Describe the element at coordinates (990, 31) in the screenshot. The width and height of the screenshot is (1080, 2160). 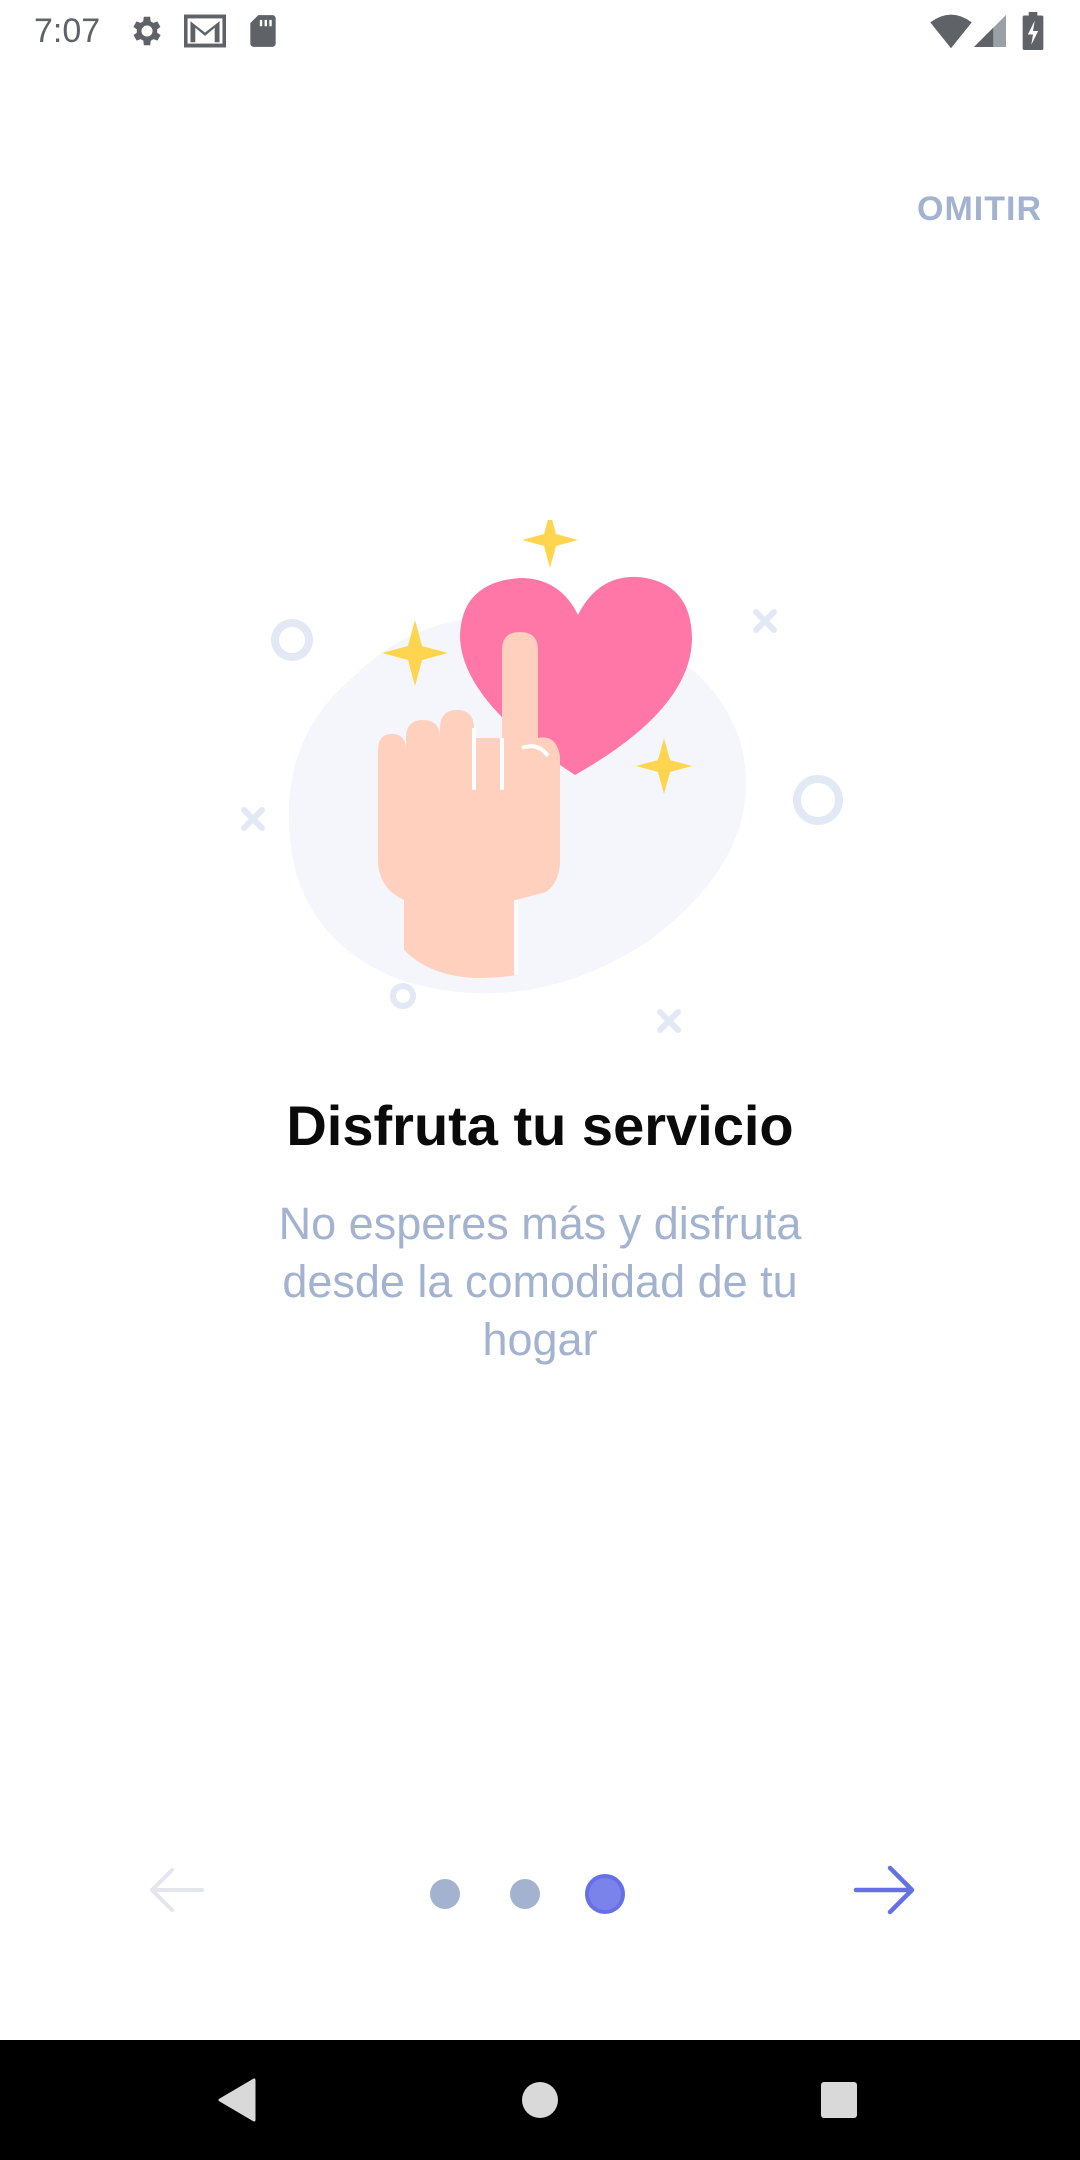
I see `signal-icon` at that location.